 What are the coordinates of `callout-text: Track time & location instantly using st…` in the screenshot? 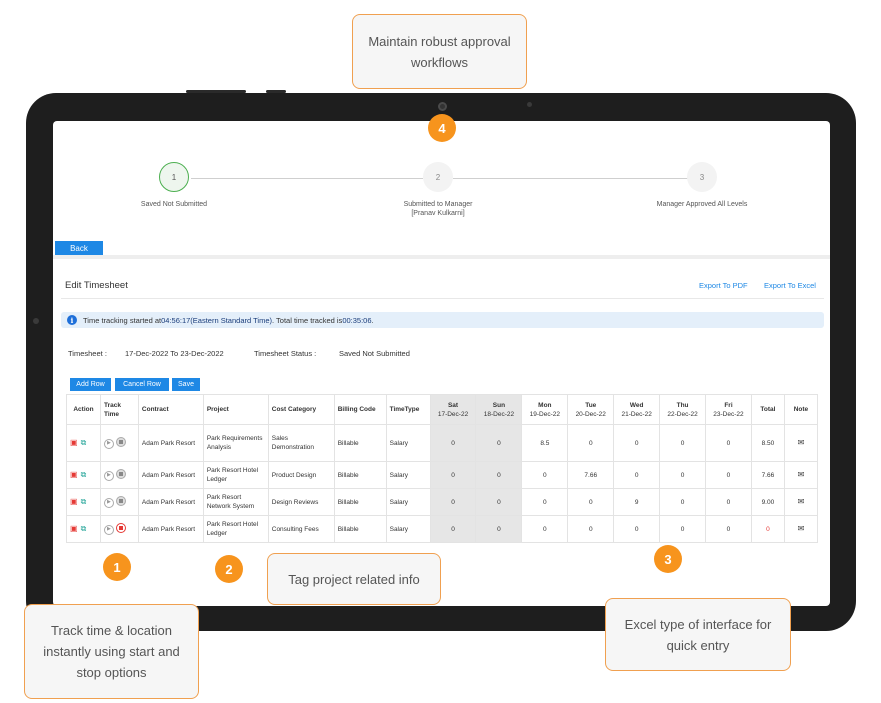 It's located at (111, 651).